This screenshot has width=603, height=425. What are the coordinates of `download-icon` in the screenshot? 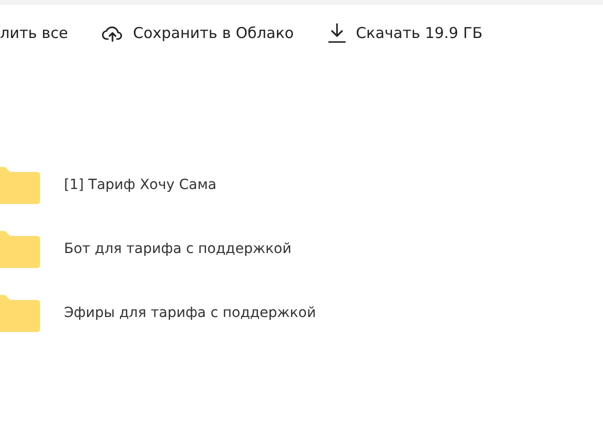 It's located at (337, 32).